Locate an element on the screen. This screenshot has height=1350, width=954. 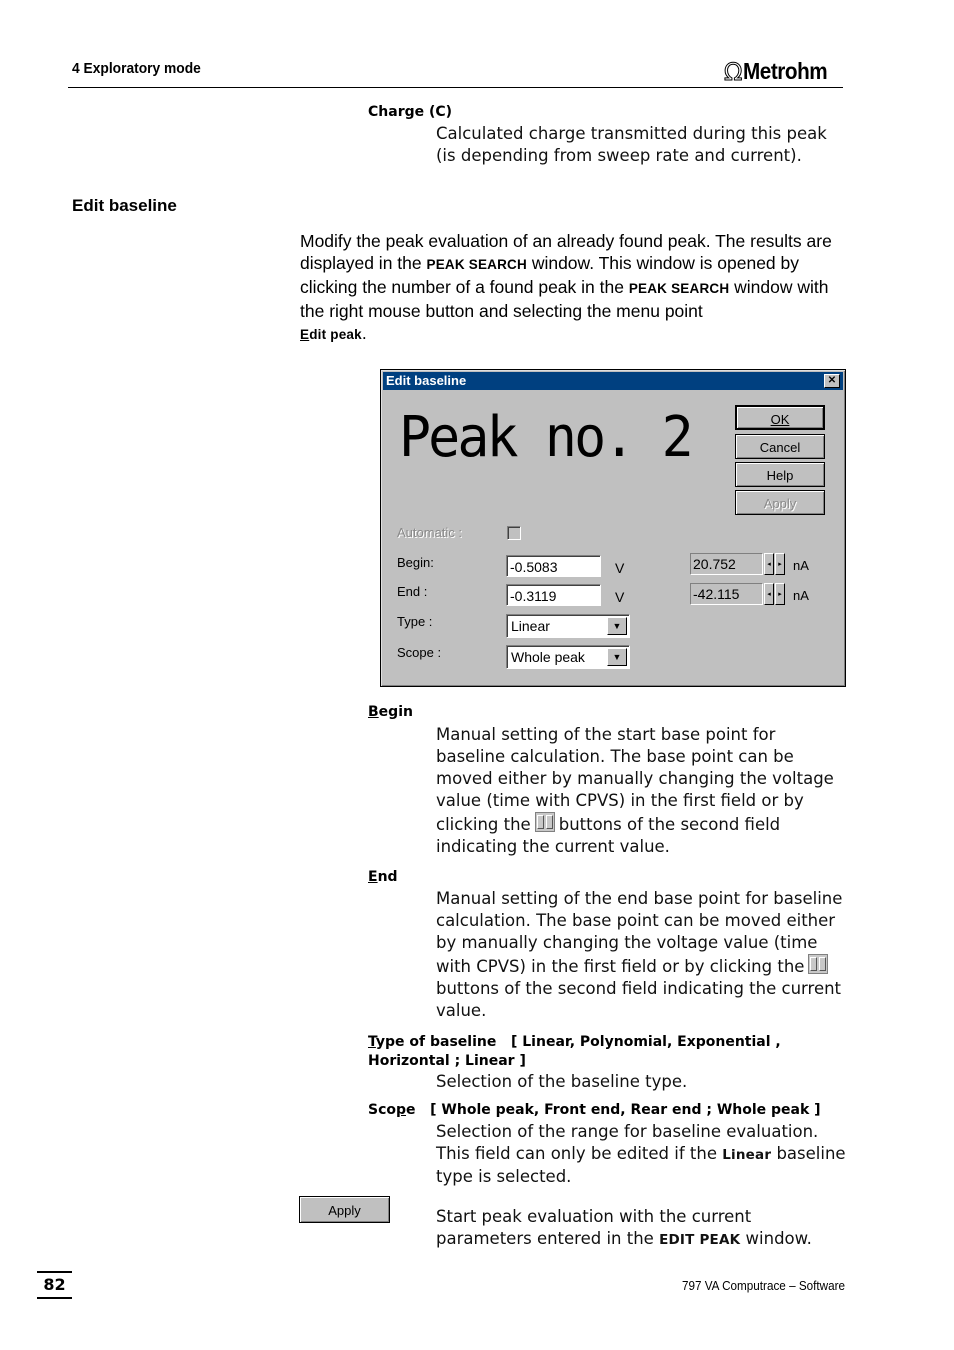
charge-term: Charge (C) is located at coordinates (410, 112).